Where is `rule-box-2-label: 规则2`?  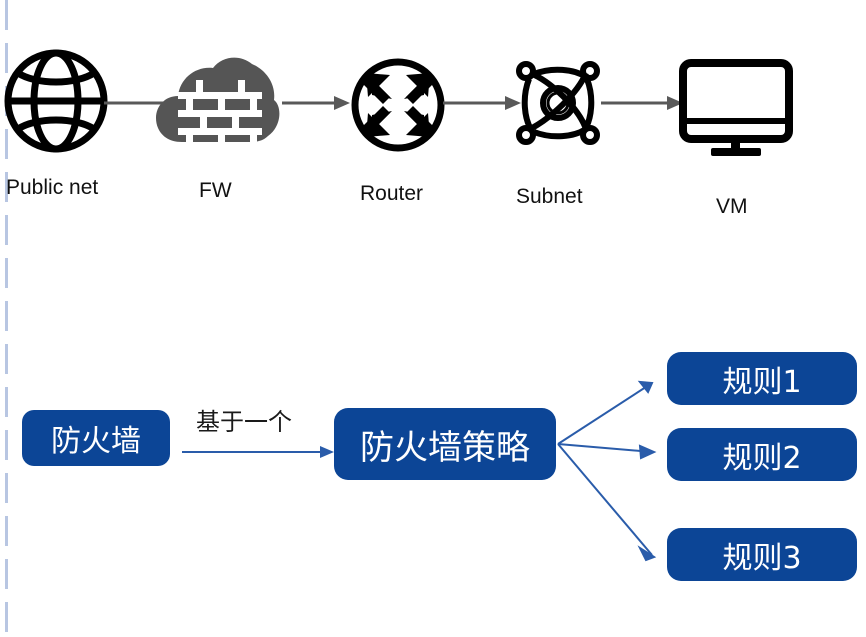
rule-box-2-label: 规则2 is located at coordinates (762, 458).